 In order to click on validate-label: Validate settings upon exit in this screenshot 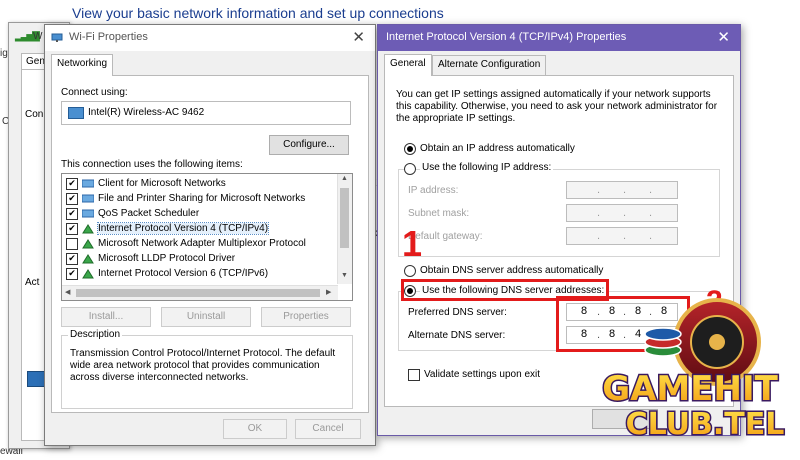, I will do `click(482, 374)`.